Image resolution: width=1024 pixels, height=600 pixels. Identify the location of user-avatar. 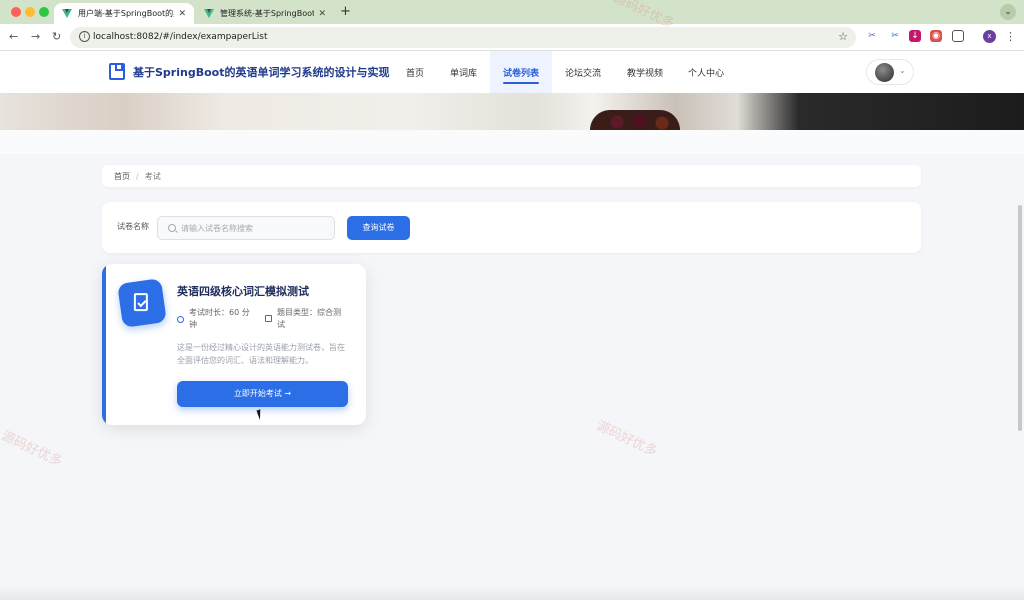
(884, 72).